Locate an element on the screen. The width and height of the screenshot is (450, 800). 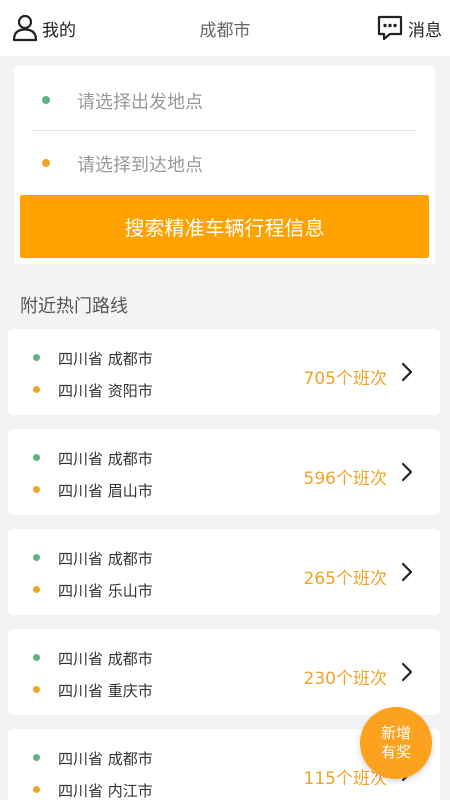
profile-label: 我的 is located at coordinates (59, 30).